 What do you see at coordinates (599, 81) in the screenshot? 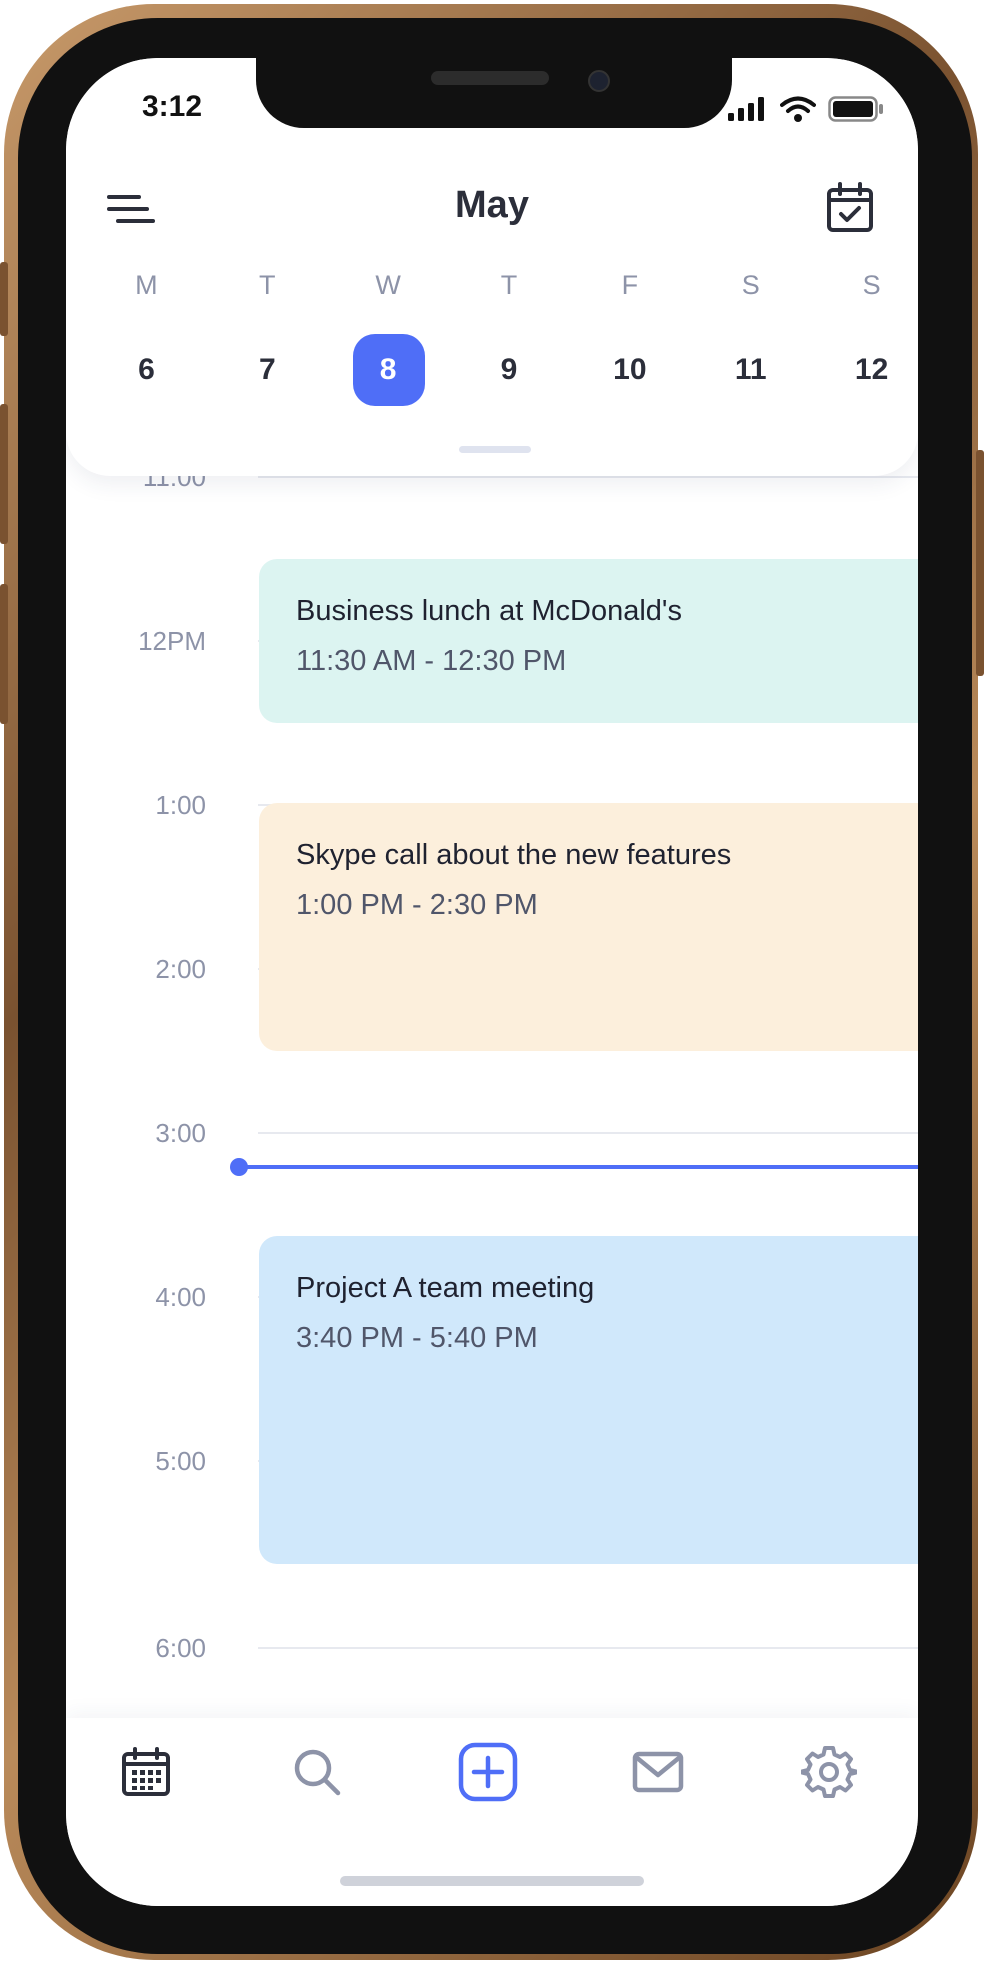
I see `front-camera` at bounding box center [599, 81].